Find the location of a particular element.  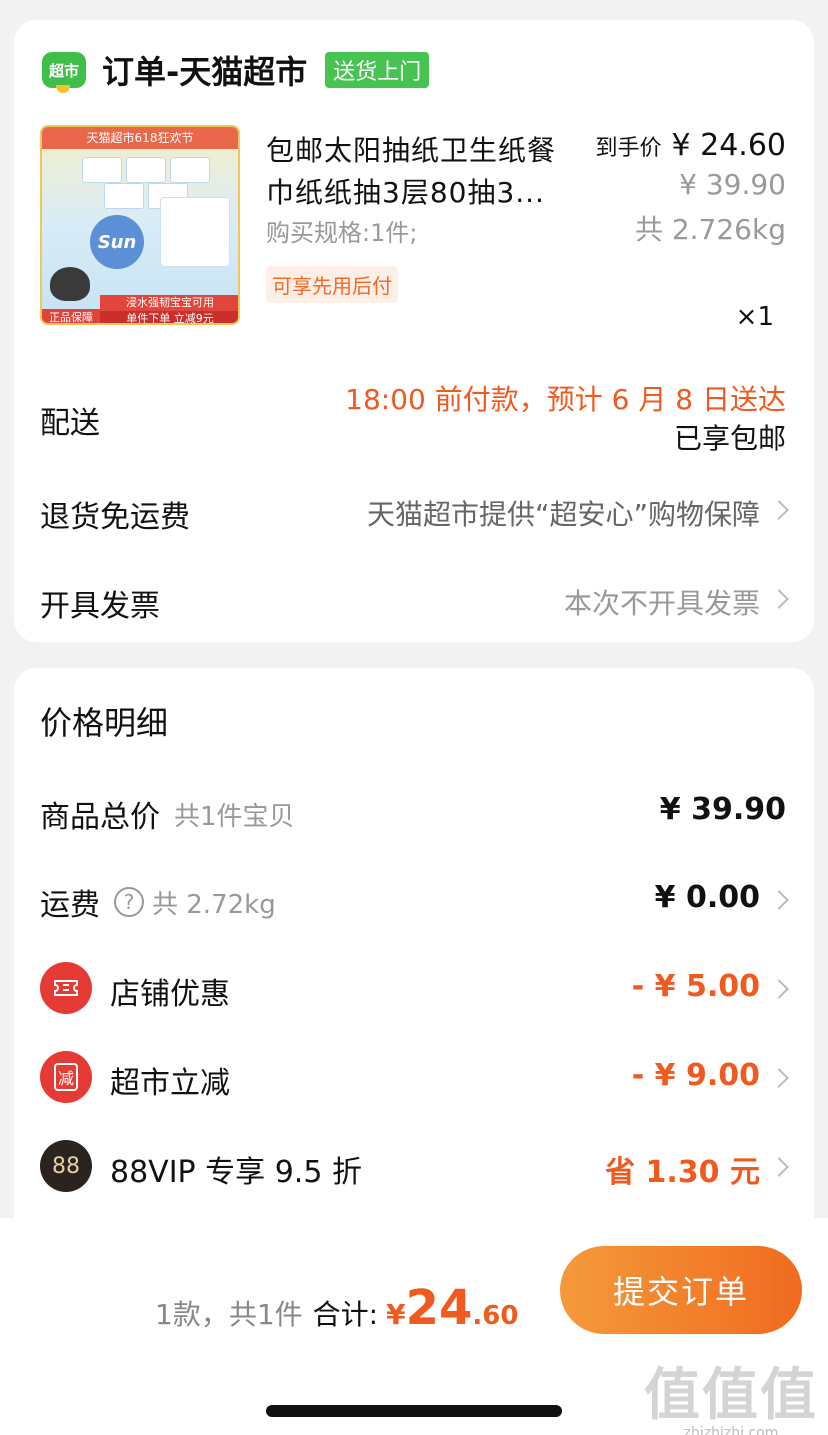

store-discount-value: - ¥ 5.00 is located at coordinates (695, 986).